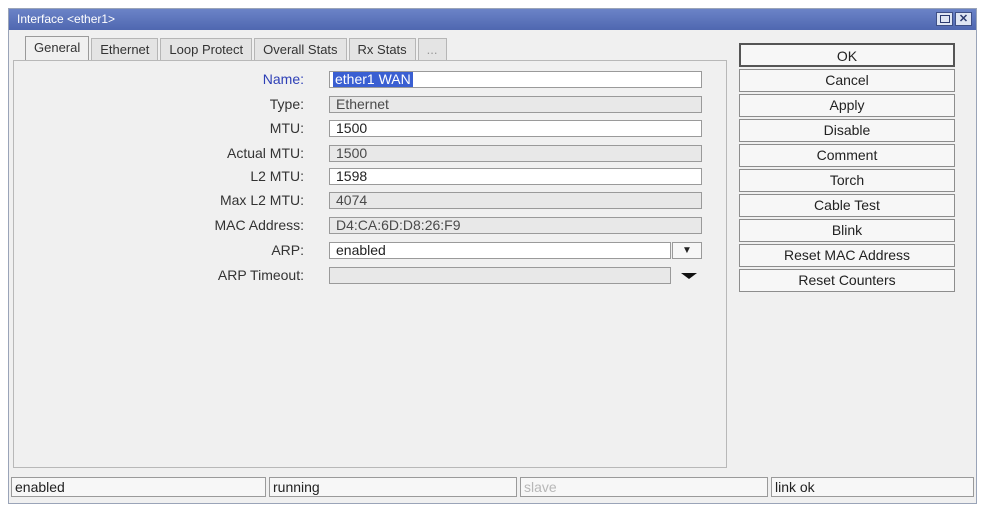  Describe the element at coordinates (515, 104) in the screenshot. I see `type-field: Ethernet` at that location.